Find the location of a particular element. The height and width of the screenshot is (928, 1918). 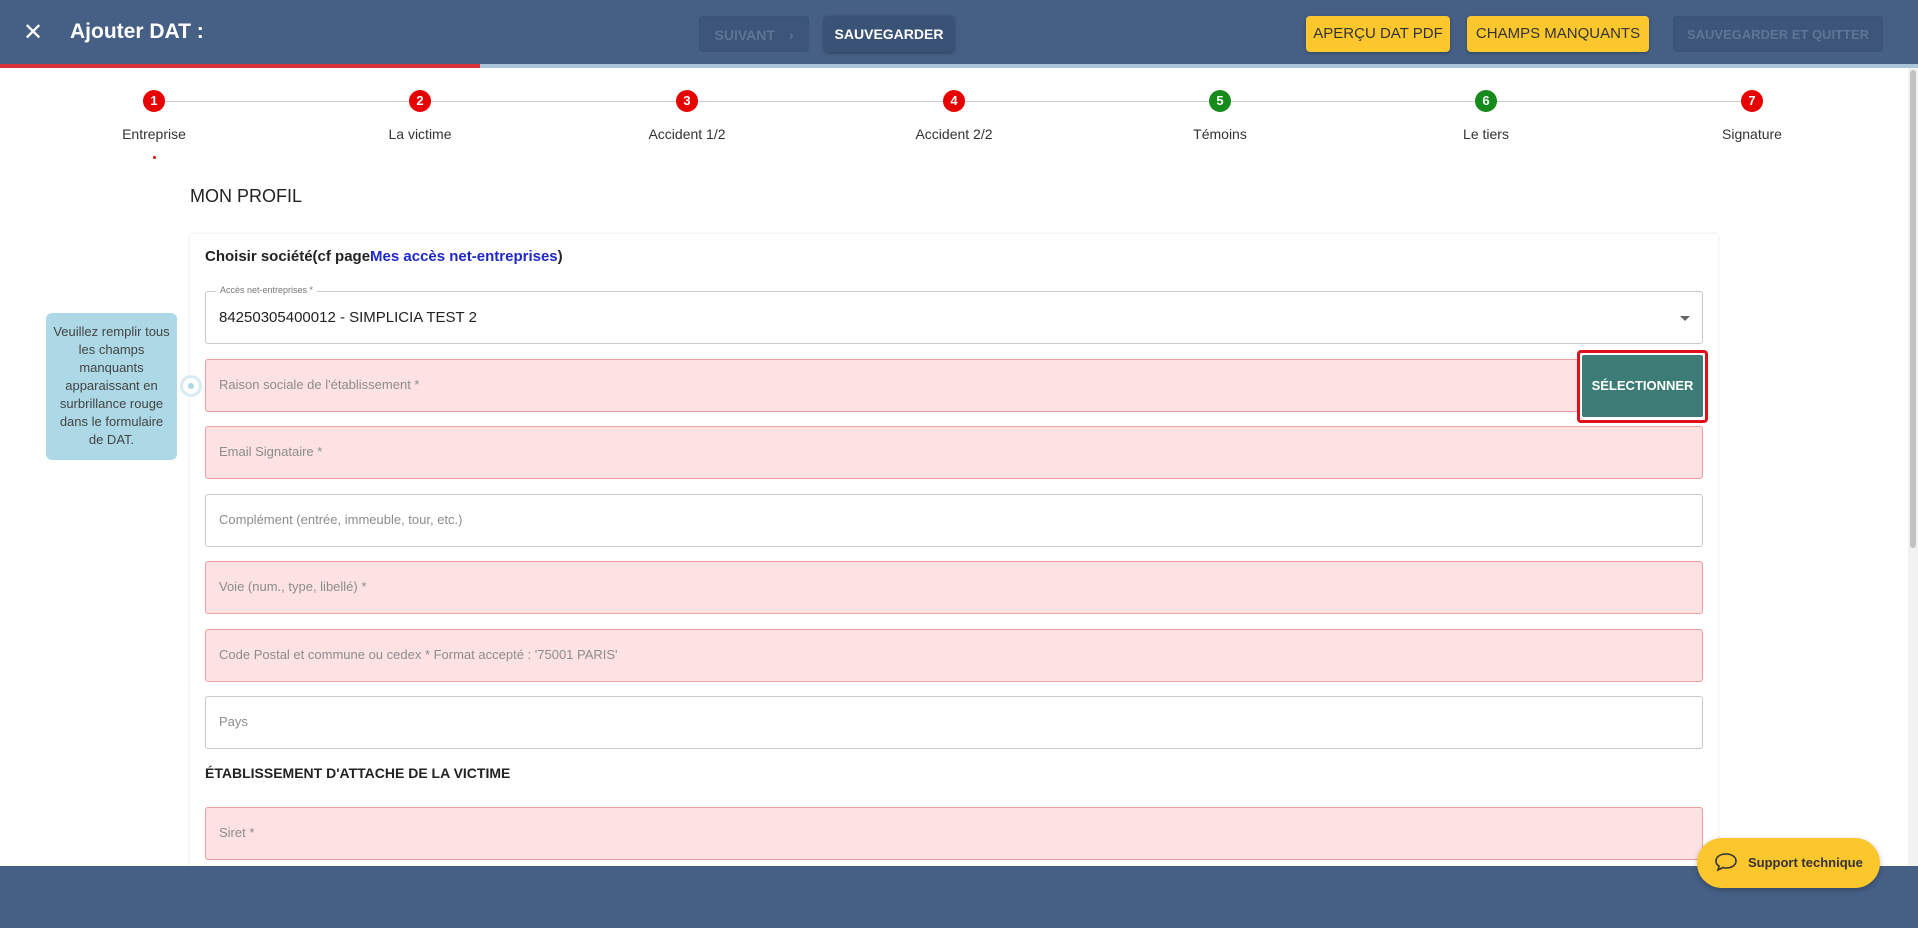

siret-placeholder: Siret * is located at coordinates (237, 832).